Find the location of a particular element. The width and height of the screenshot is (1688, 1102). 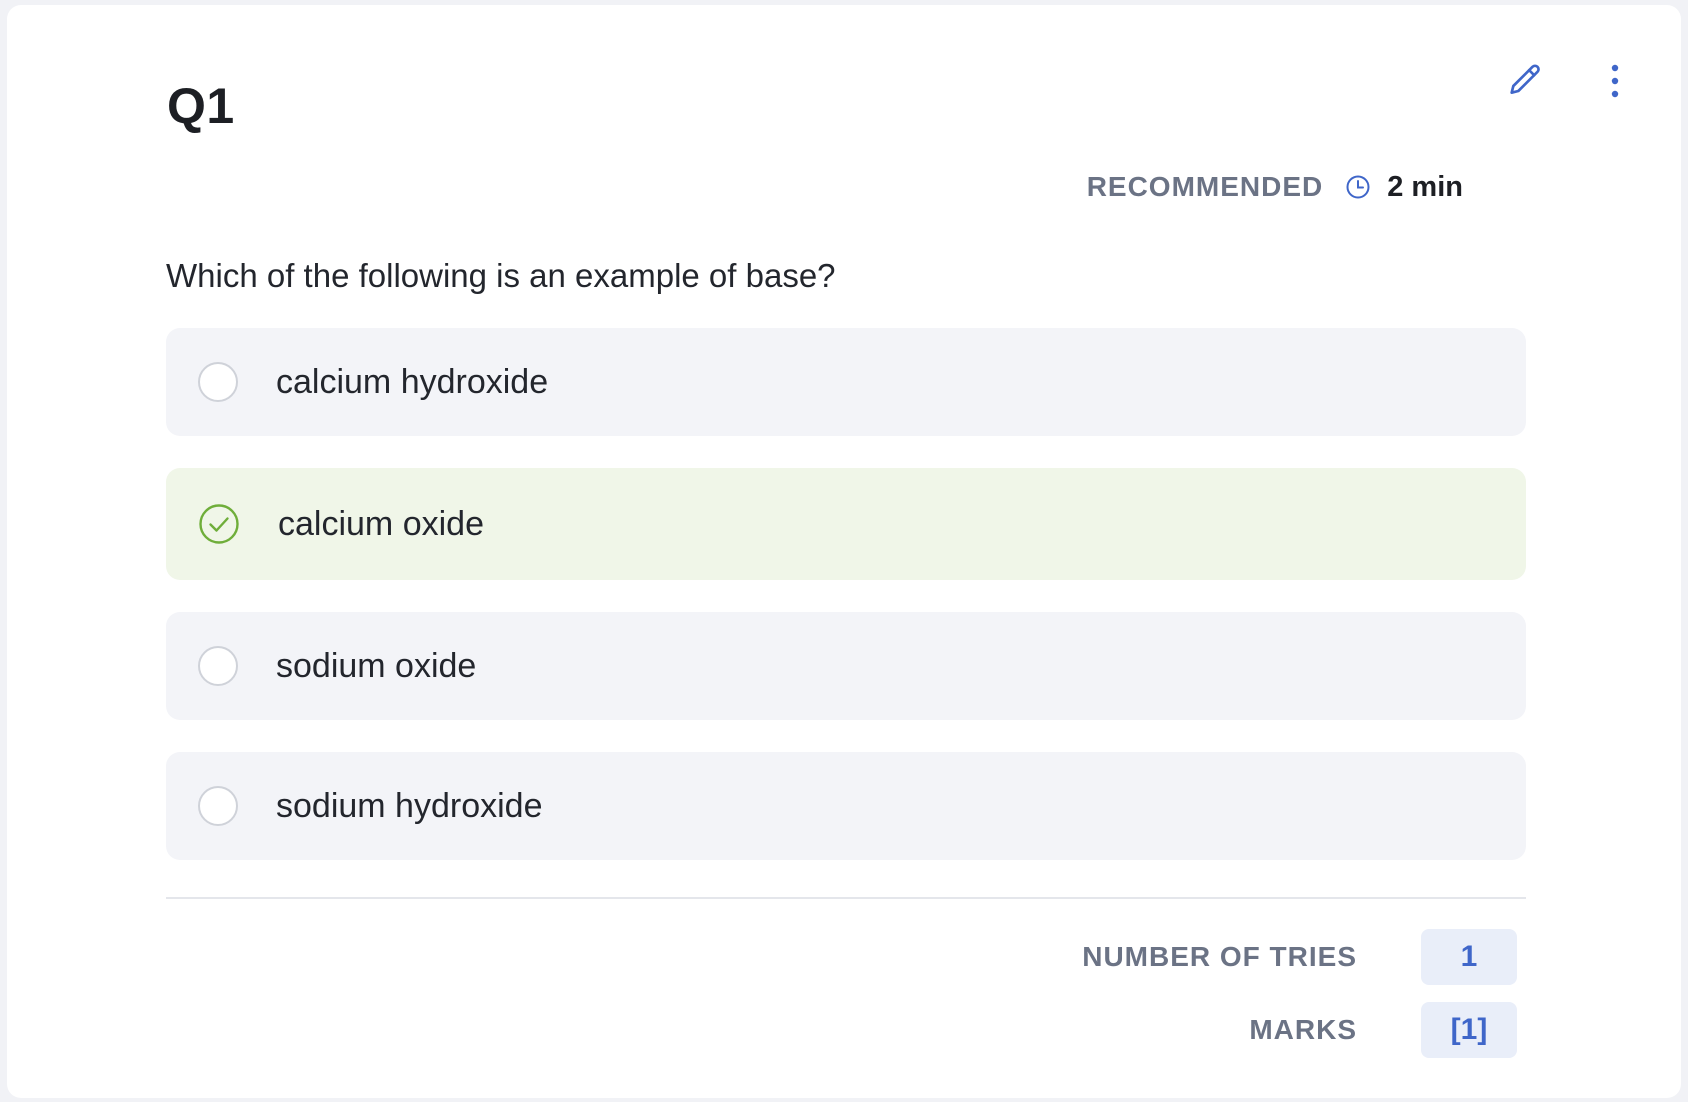

divider is located at coordinates (846, 898).